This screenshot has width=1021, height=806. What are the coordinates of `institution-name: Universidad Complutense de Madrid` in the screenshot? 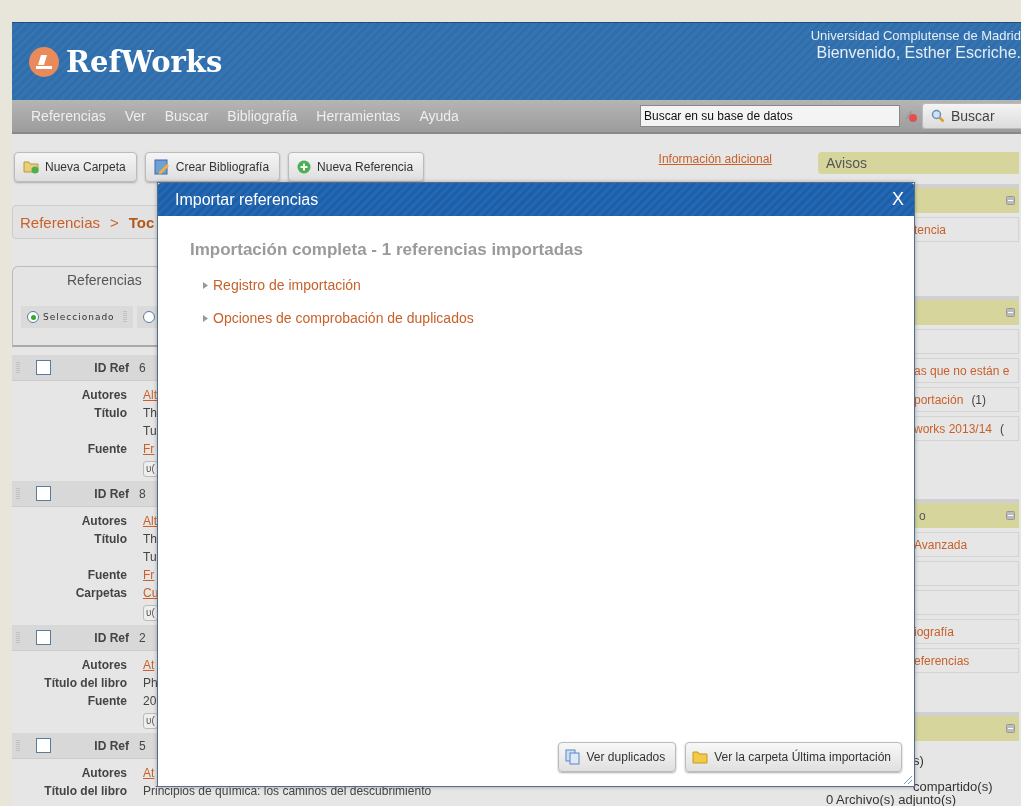 It's located at (915, 35).